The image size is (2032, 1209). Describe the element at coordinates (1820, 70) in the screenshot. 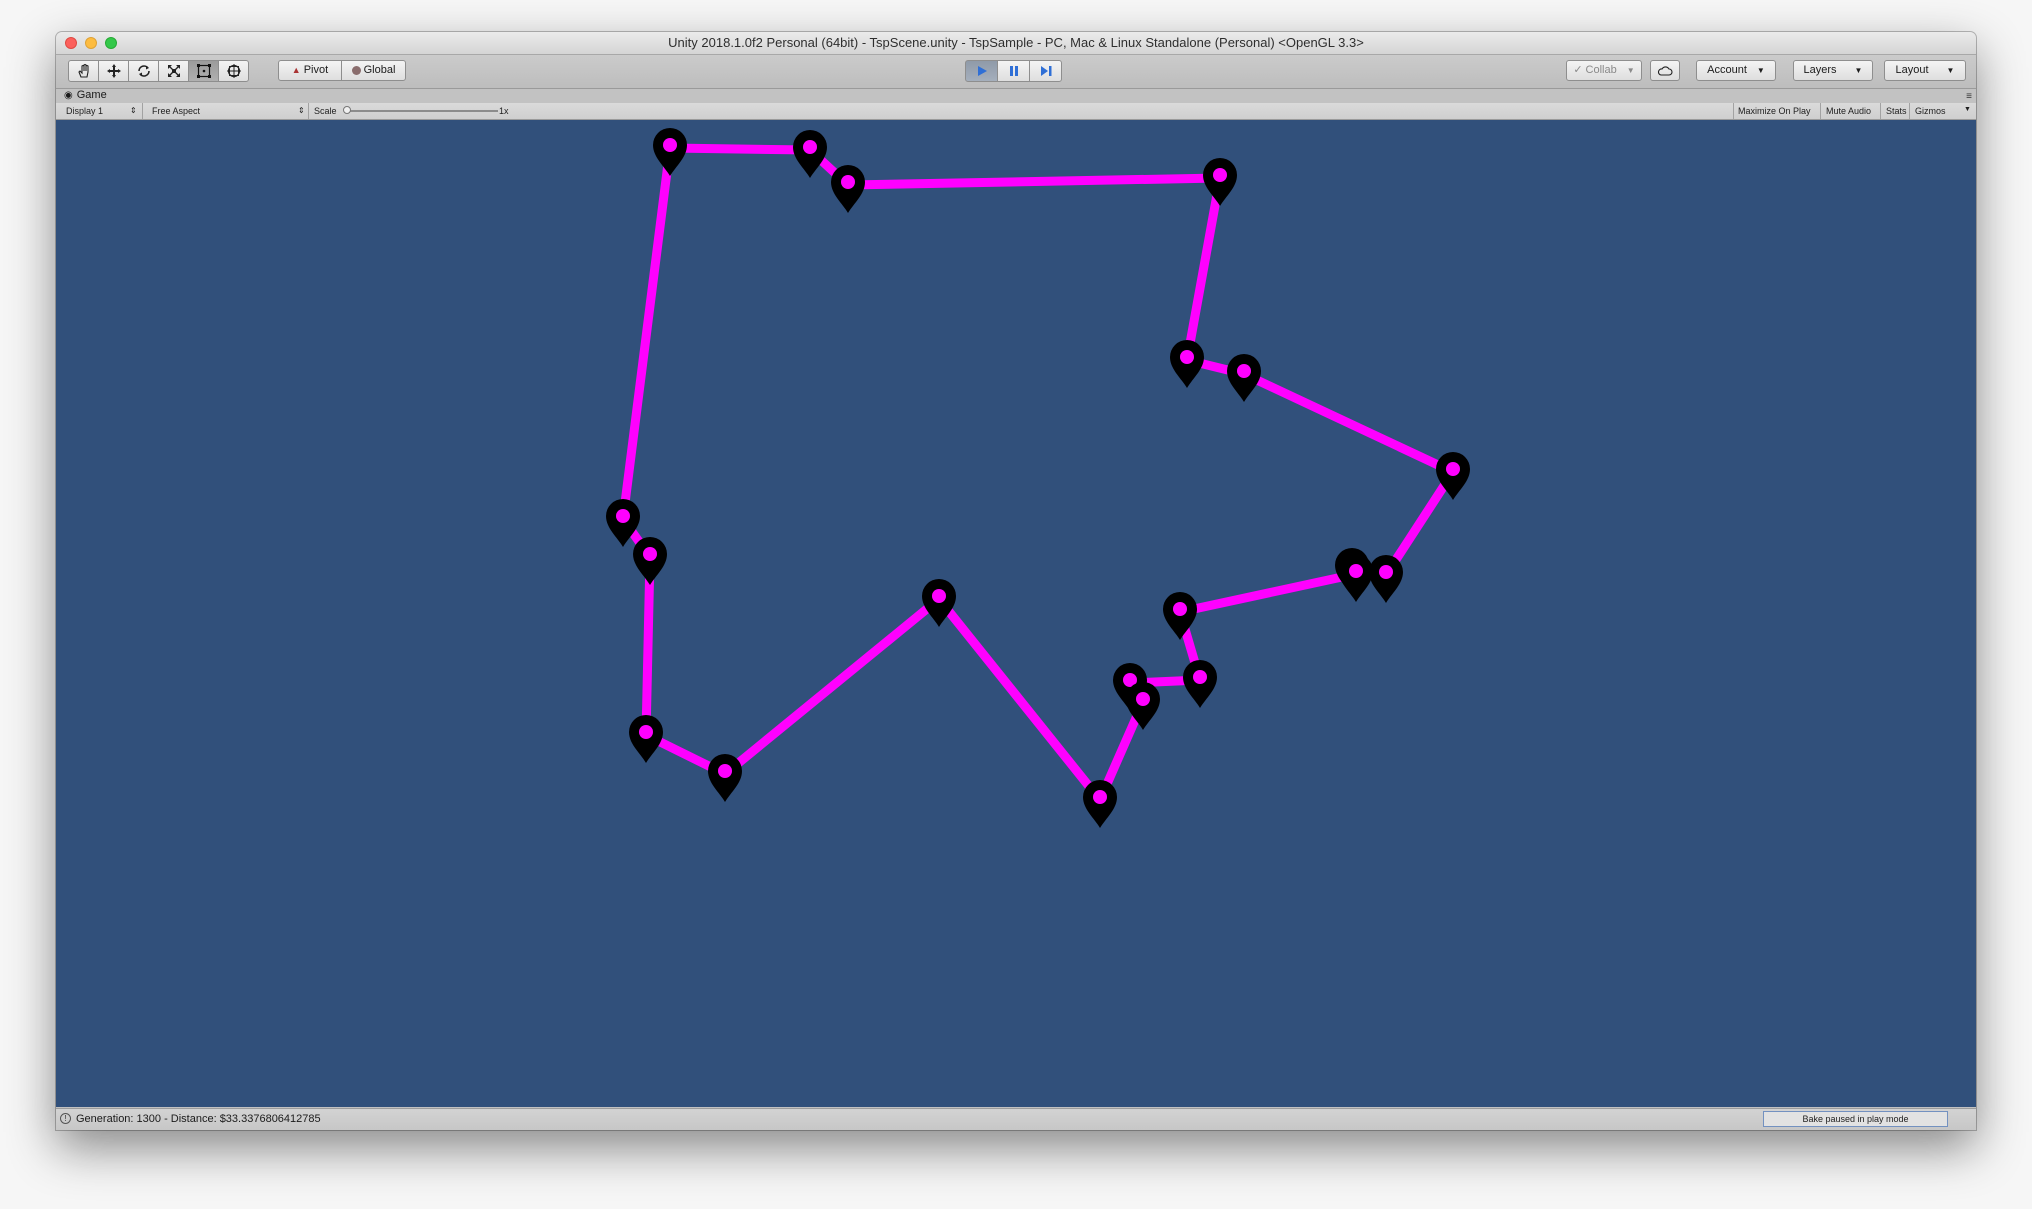

I see `layers-label: Layers` at that location.